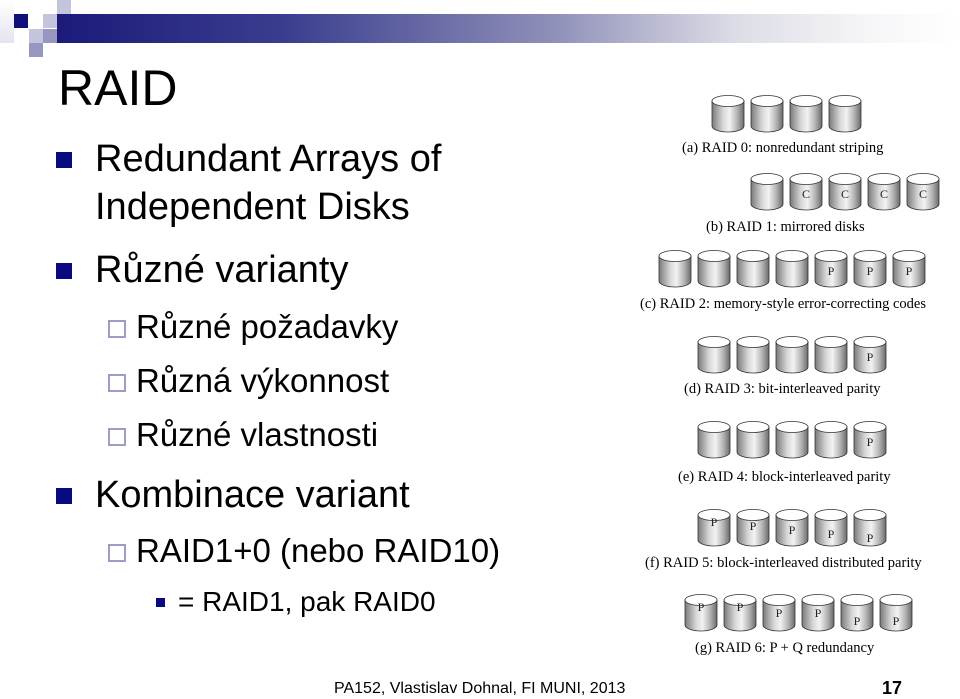  I want to click on bullet-text: Různé vlastnosti, so click(257, 434).